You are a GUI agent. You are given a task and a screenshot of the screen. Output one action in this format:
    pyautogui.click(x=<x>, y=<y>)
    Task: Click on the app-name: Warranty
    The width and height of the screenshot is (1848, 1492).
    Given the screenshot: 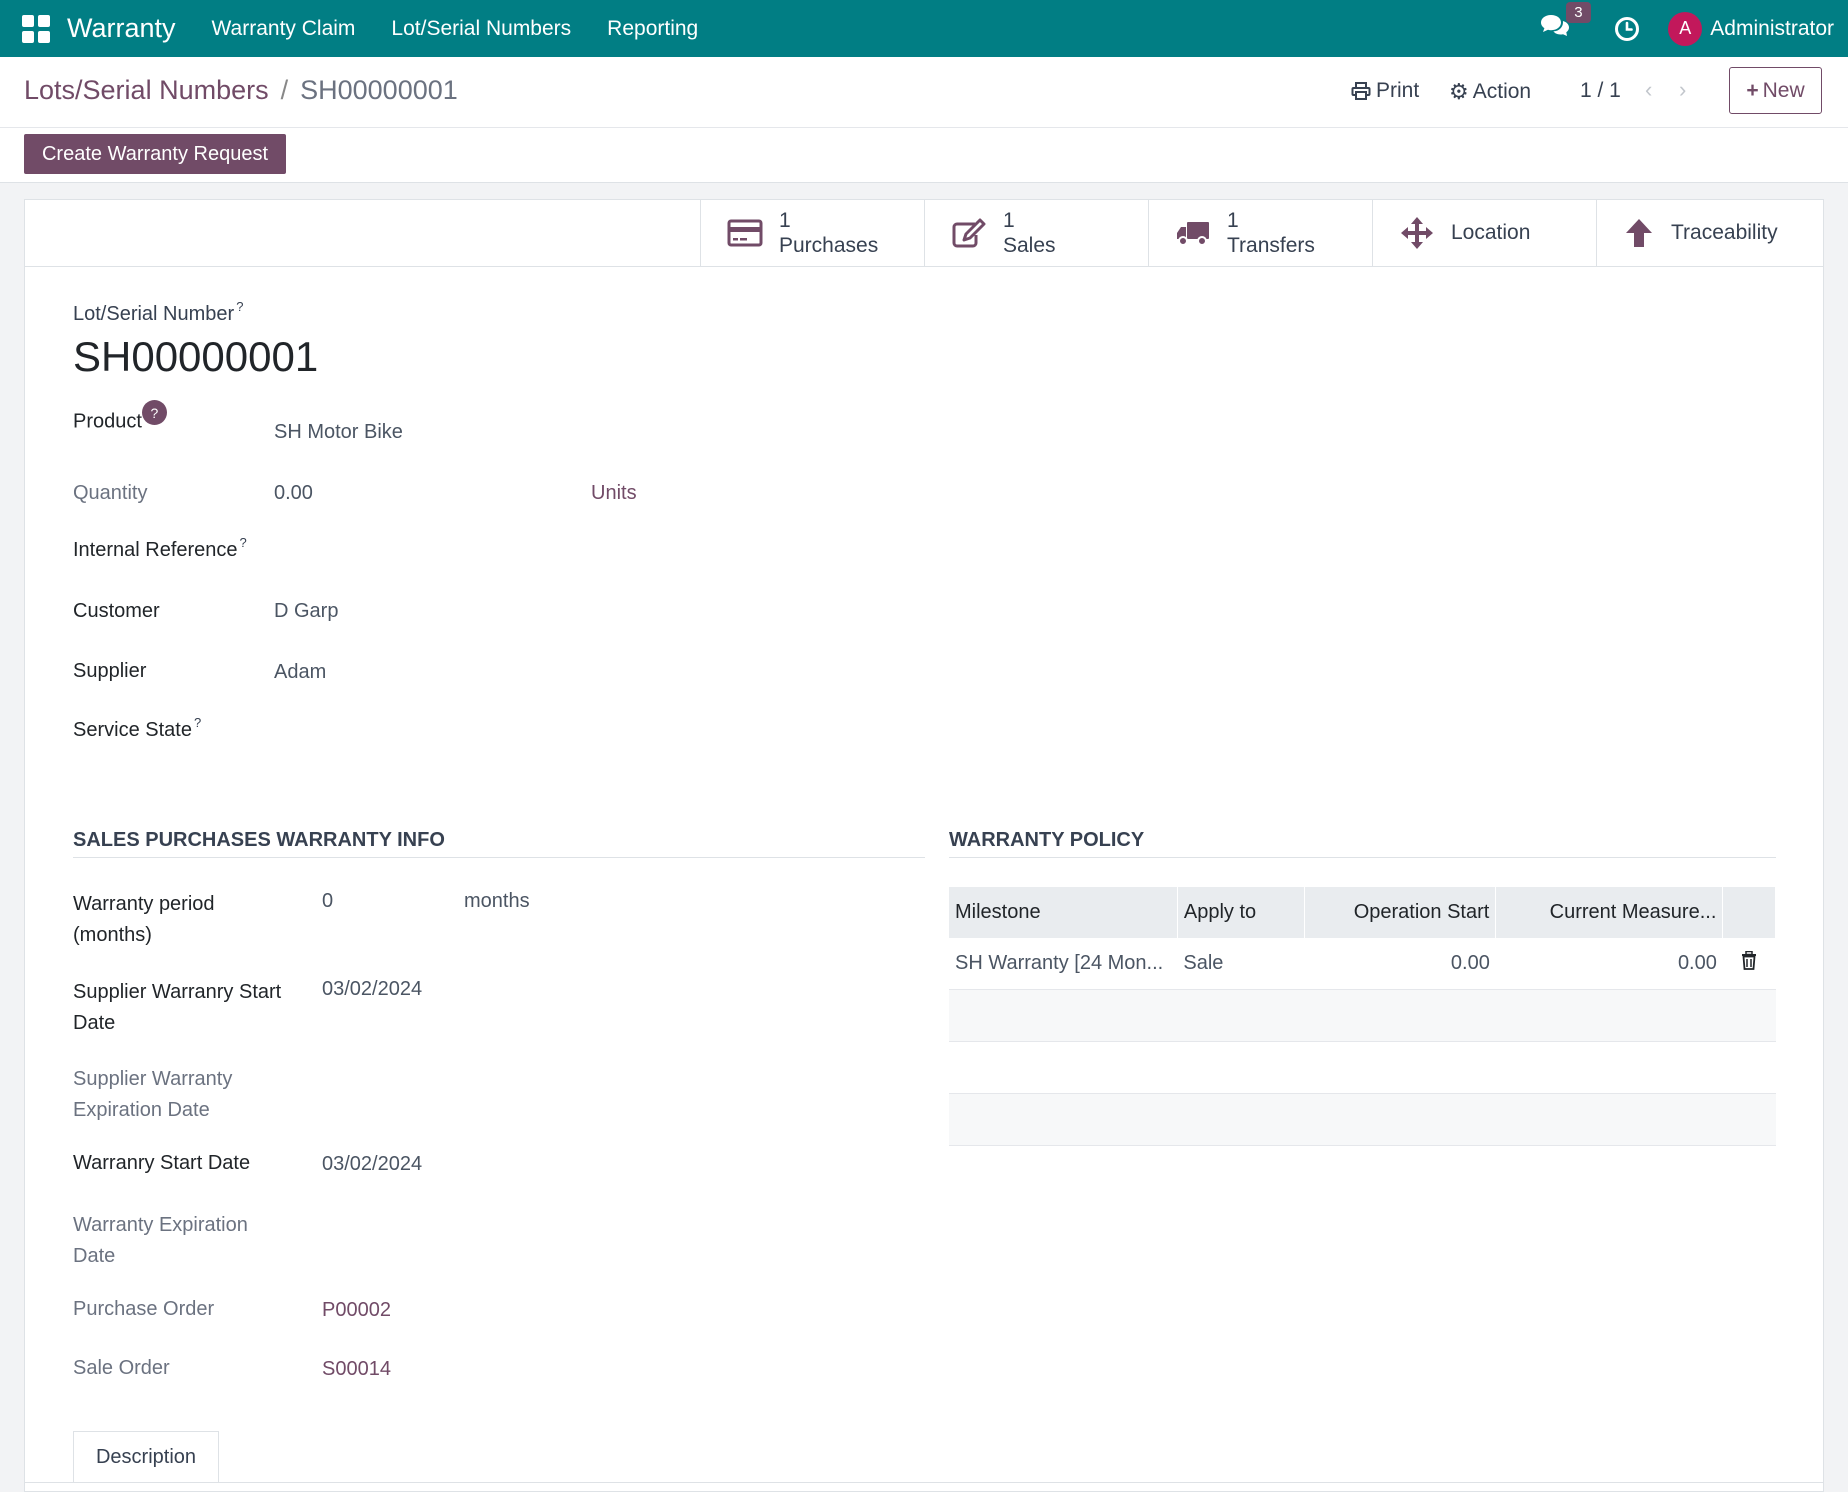 What is the action you would take?
    pyautogui.click(x=121, y=28)
    